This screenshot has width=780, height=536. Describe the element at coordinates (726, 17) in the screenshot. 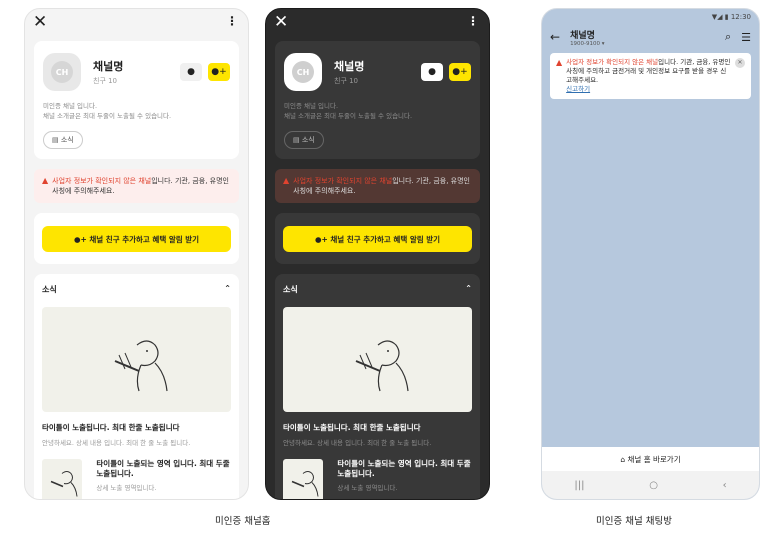

I see `battery-icon: ▮` at that location.